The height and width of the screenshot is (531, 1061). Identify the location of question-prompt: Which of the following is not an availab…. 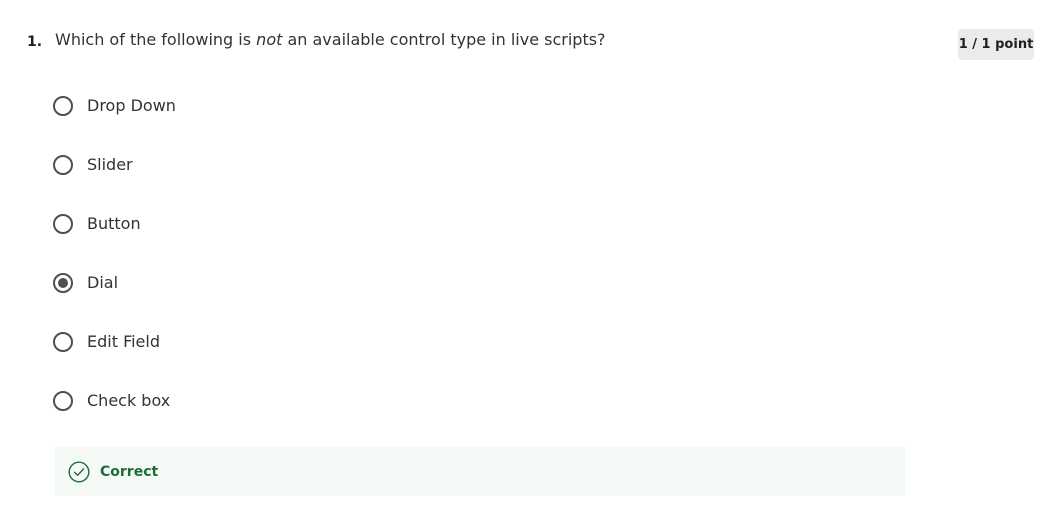
(330, 40).